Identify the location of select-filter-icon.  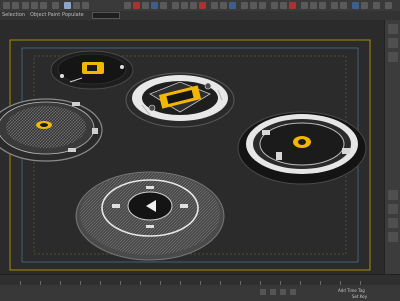
(55, 5).